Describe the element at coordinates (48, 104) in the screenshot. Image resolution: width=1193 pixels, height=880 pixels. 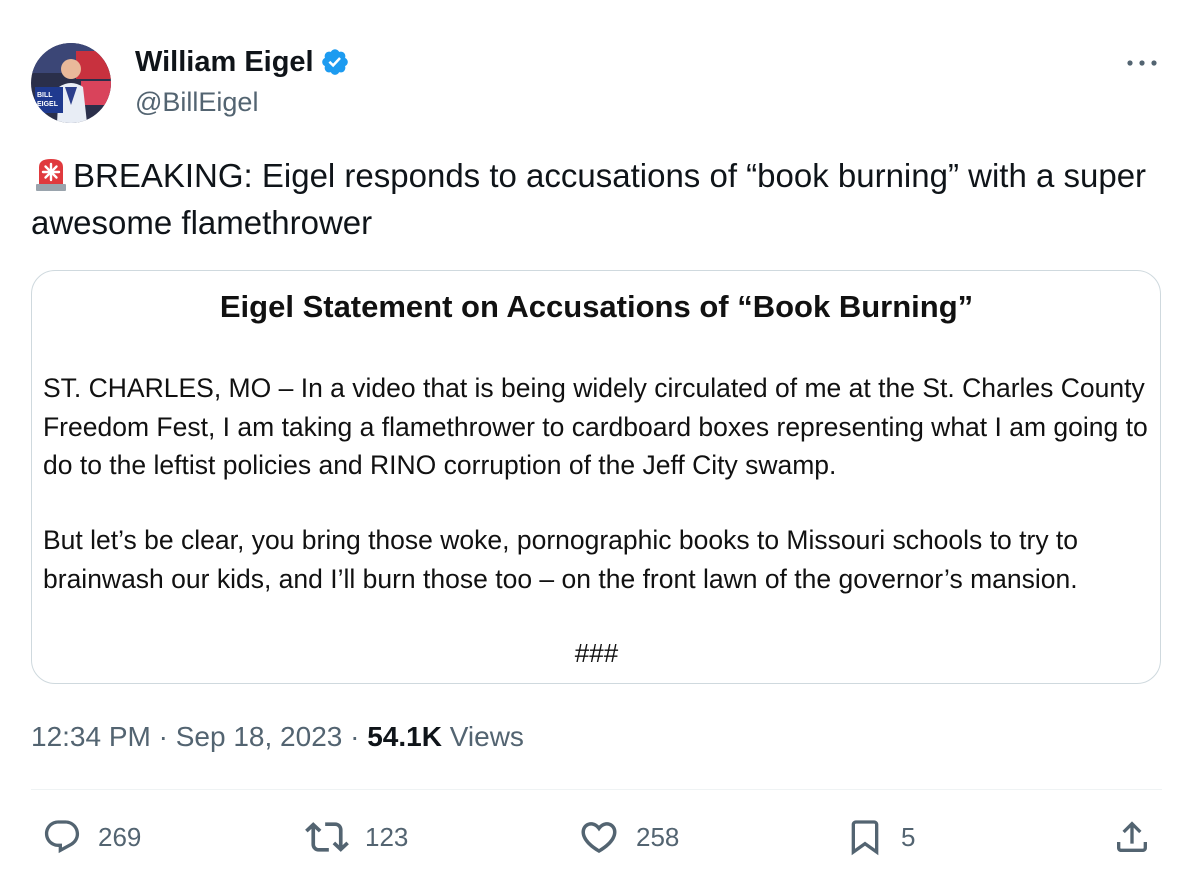
I see `svg-text: EIGEL` at that location.